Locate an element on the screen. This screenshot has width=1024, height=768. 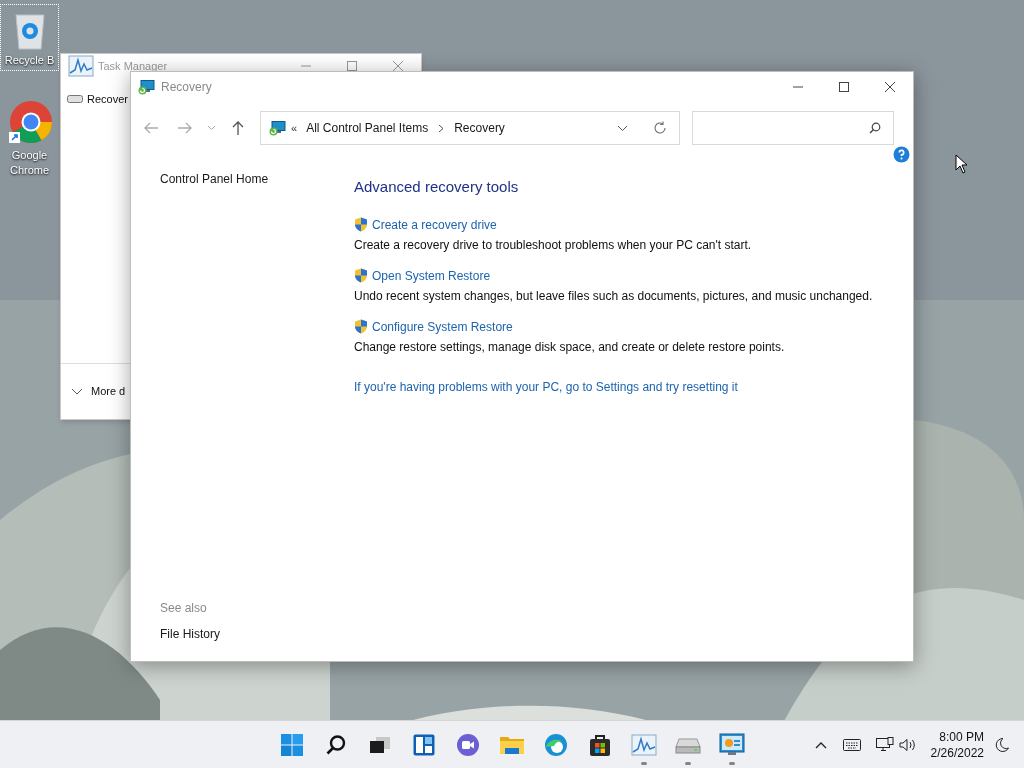
task-description: Change restore settings, manage disk space, and create or delete restore points. is located at coordinates (570, 347).